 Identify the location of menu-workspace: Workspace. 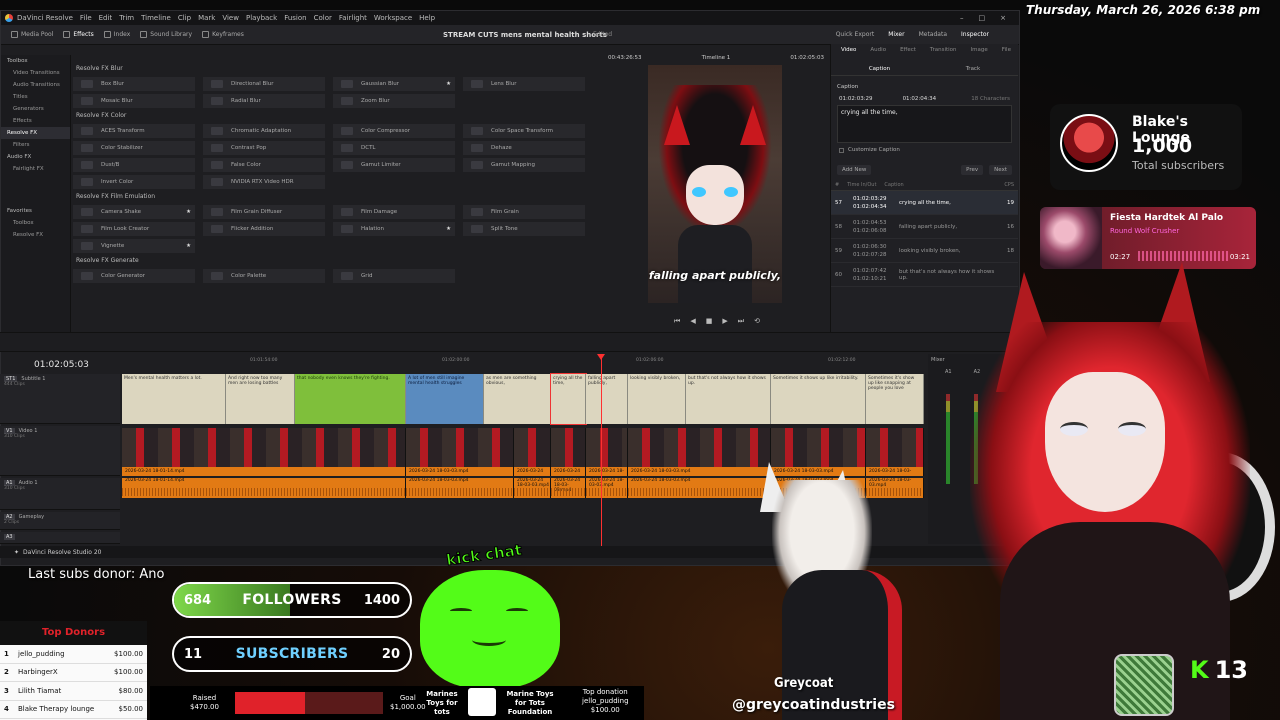
(393, 18).